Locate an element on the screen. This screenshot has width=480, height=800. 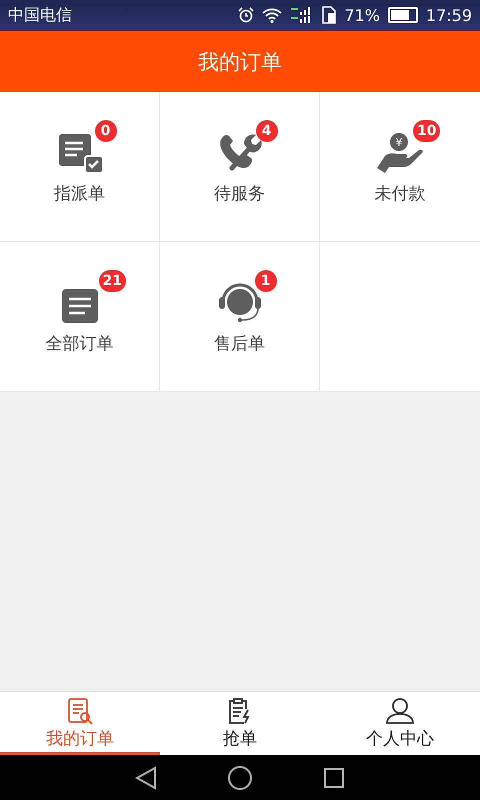
clock-time: 17:59 is located at coordinates (449, 15).